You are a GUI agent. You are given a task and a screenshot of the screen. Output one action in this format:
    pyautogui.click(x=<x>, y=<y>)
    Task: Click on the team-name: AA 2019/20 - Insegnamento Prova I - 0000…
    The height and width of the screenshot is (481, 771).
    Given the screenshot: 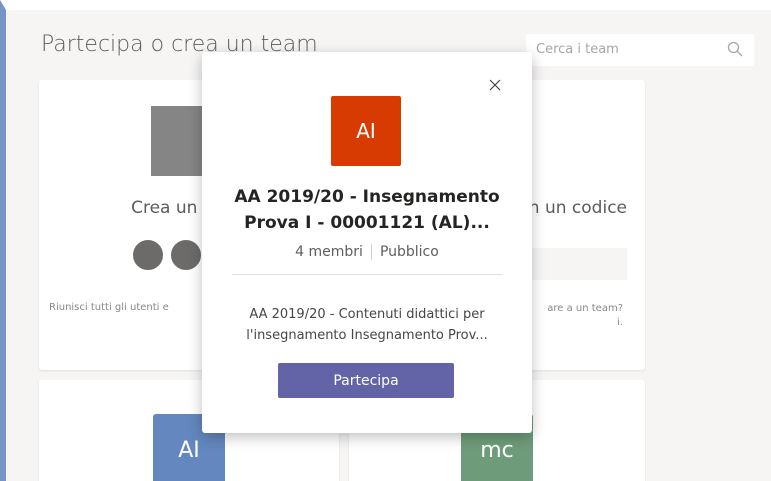 What is the action you would take?
    pyautogui.click(x=367, y=210)
    